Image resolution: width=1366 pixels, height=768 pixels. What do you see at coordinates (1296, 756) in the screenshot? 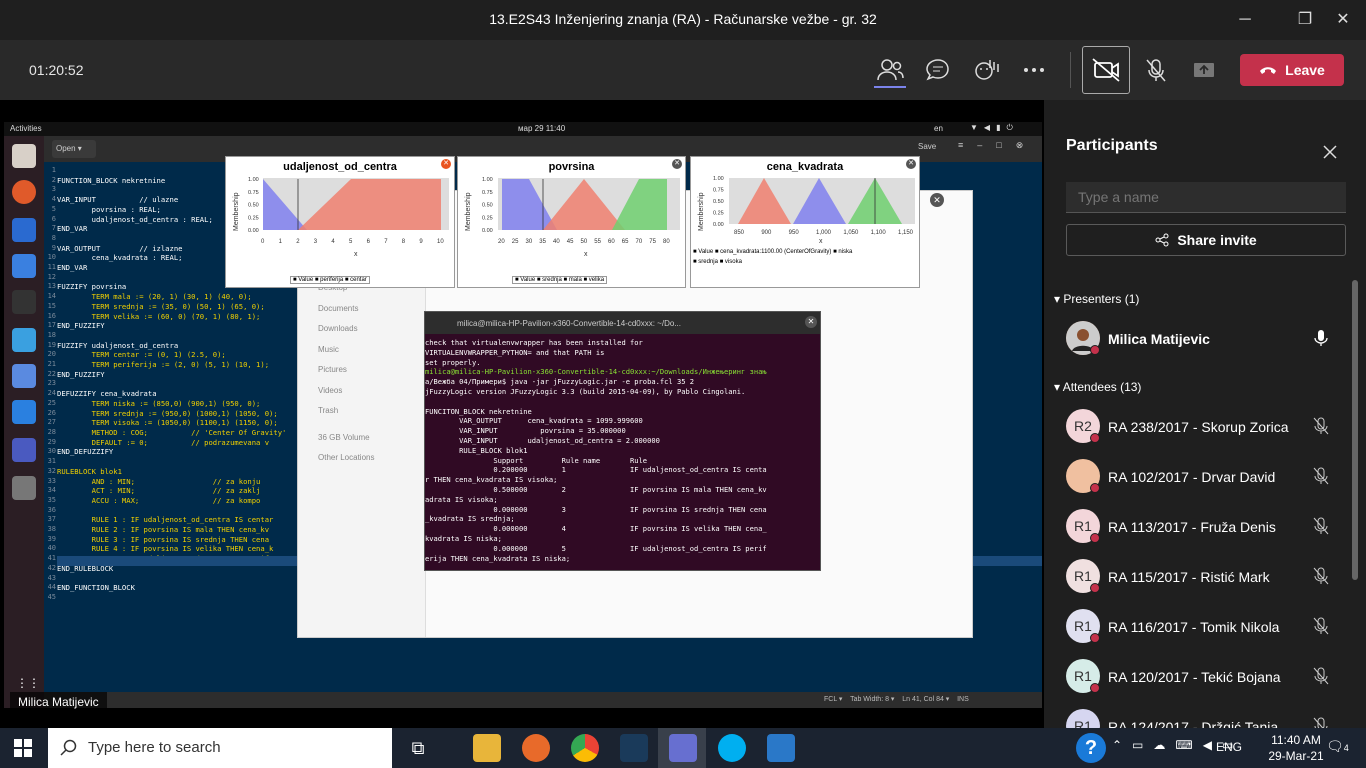
I see `clock-date: 29-Mar-21` at bounding box center [1296, 756].